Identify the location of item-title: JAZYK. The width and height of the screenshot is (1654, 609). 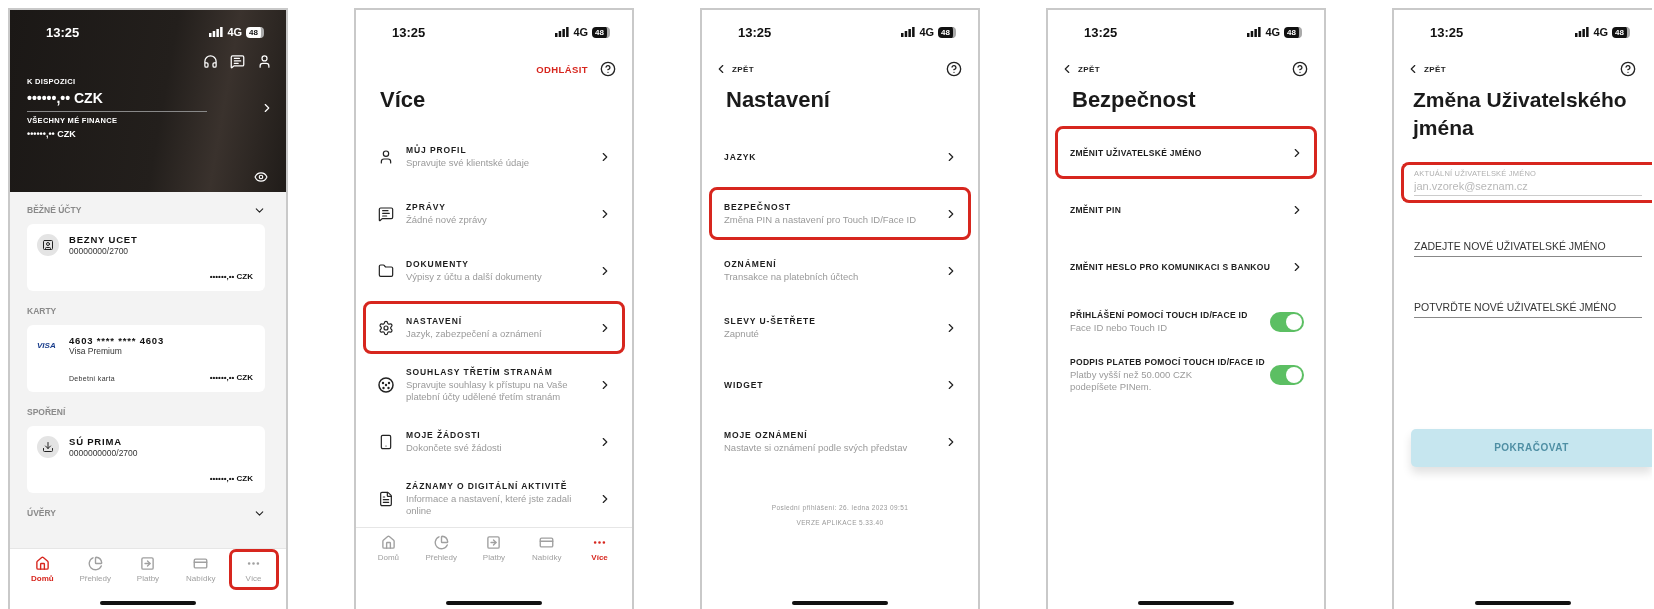
(740, 156).